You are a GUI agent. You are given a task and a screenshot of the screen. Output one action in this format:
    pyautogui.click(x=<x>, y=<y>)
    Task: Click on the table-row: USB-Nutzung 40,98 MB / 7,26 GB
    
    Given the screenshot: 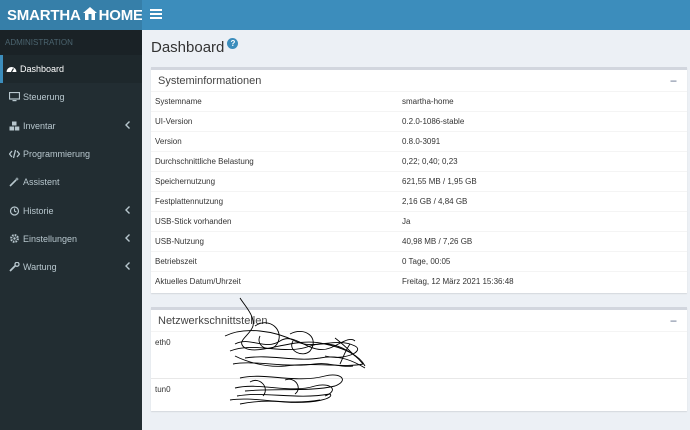 What is the action you would take?
    pyautogui.click(x=419, y=241)
    